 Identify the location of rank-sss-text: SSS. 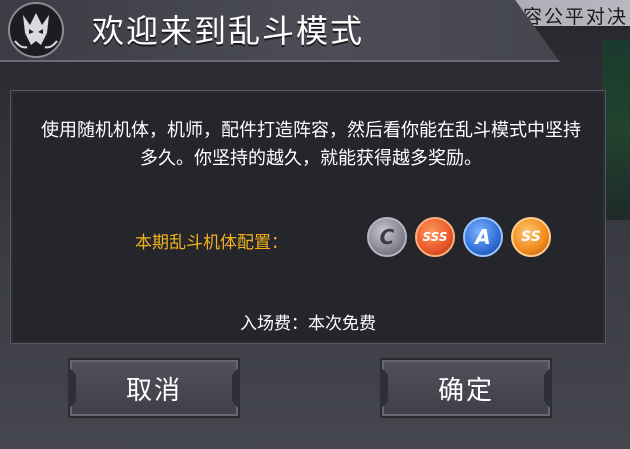
(435, 237).